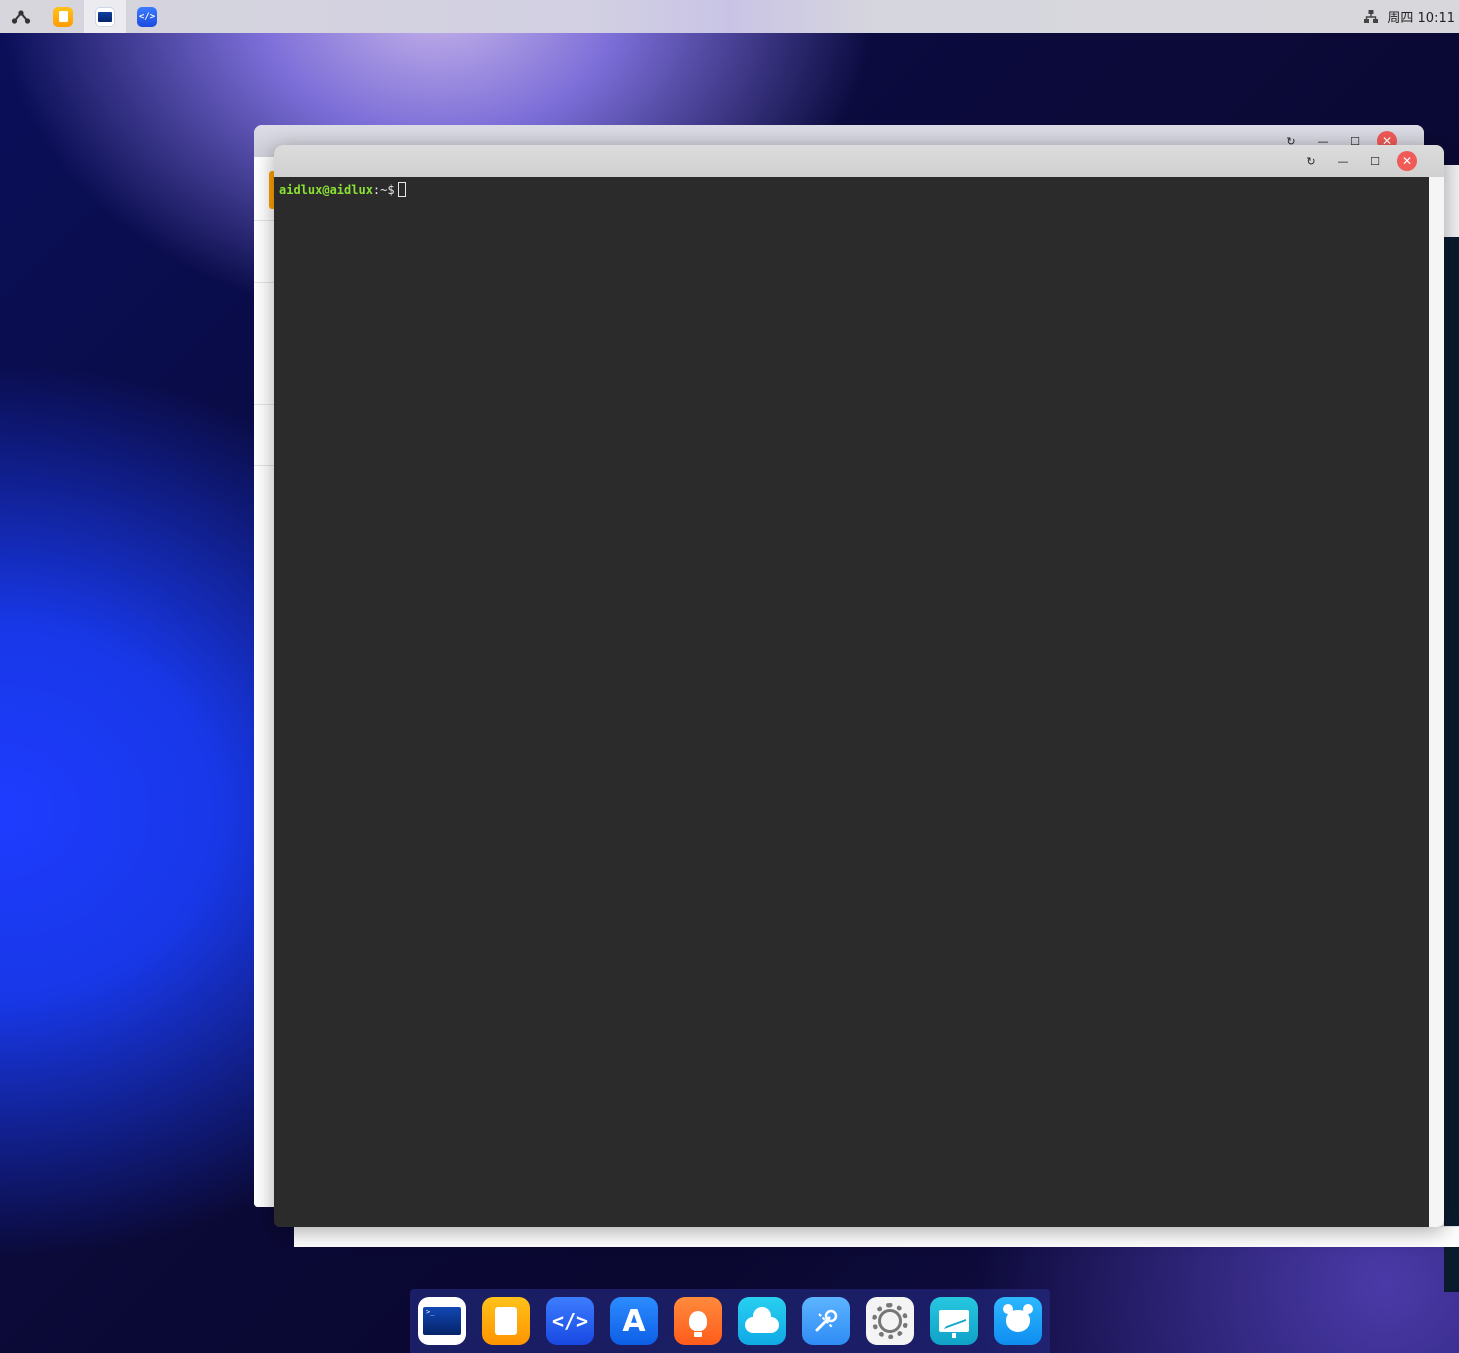 Image resolution: width=1459 pixels, height=1353 pixels. I want to click on prompt-path: :~$, so click(383, 190).